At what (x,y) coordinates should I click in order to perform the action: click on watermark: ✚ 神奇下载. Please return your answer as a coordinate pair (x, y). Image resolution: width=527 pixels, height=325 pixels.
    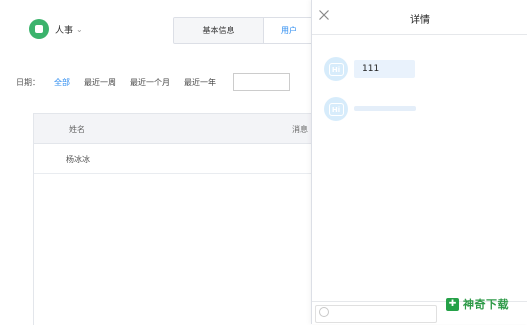
    Looking at the image, I should click on (477, 304).